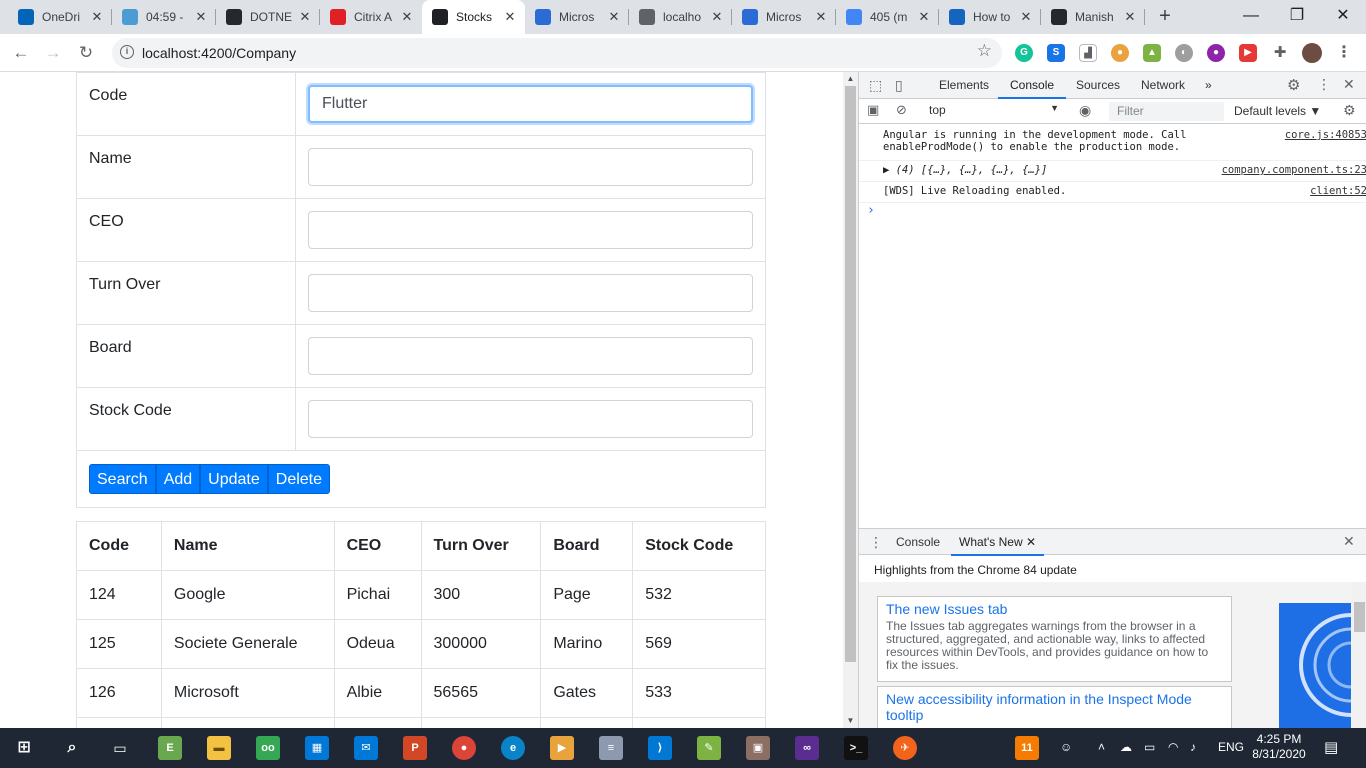  I want to click on mail-icon: ✉, so click(366, 748).